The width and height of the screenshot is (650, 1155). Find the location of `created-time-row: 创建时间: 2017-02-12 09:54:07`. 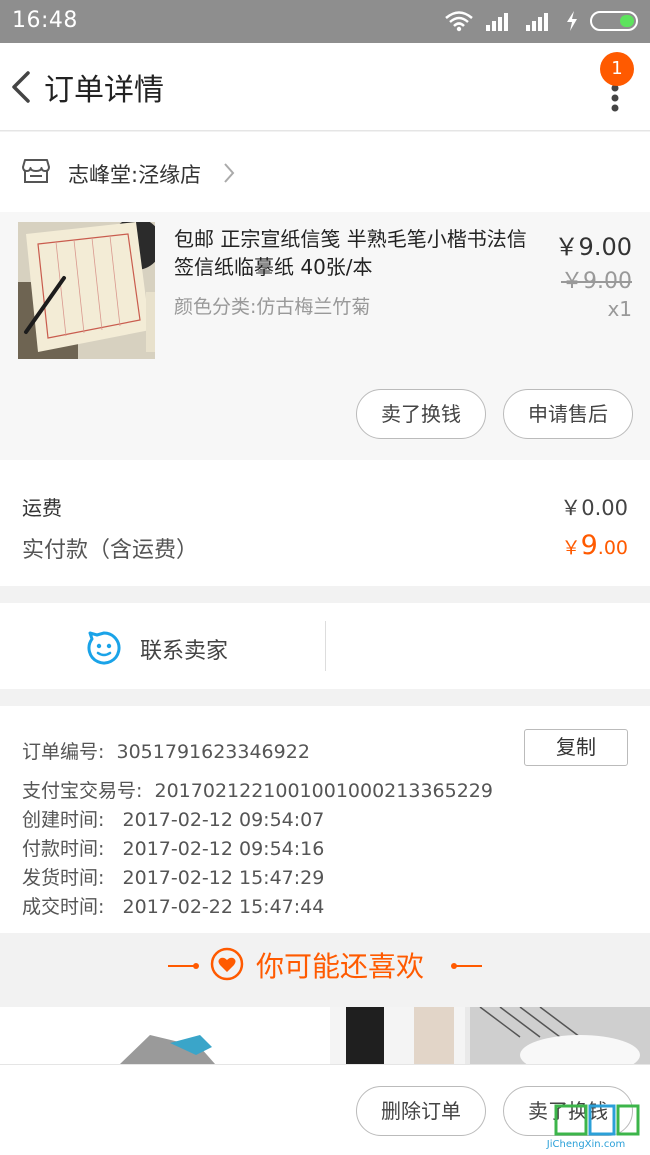

created-time-row: 创建时间: 2017-02-12 09:54:07 is located at coordinates (173, 818).